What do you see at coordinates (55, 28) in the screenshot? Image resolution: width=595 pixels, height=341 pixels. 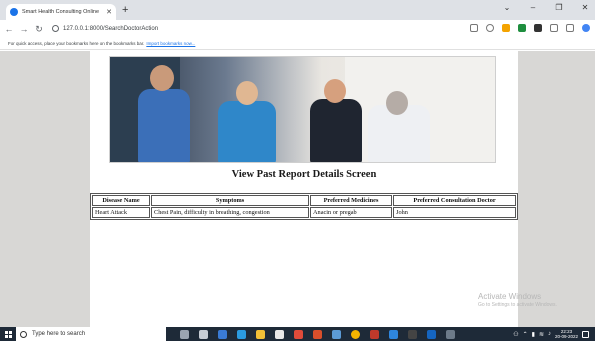 I see `info-icon` at bounding box center [55, 28].